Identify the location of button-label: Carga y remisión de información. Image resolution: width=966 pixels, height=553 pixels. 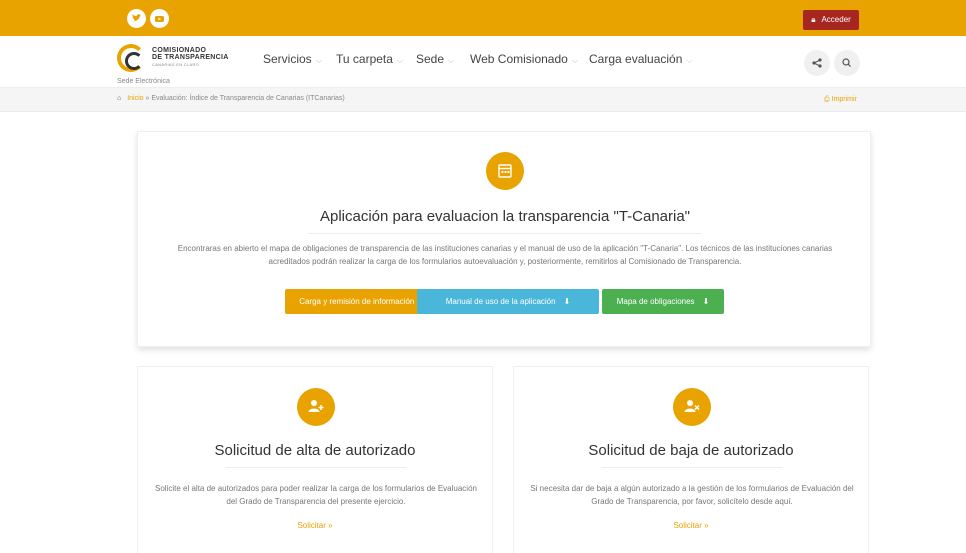
(357, 301).